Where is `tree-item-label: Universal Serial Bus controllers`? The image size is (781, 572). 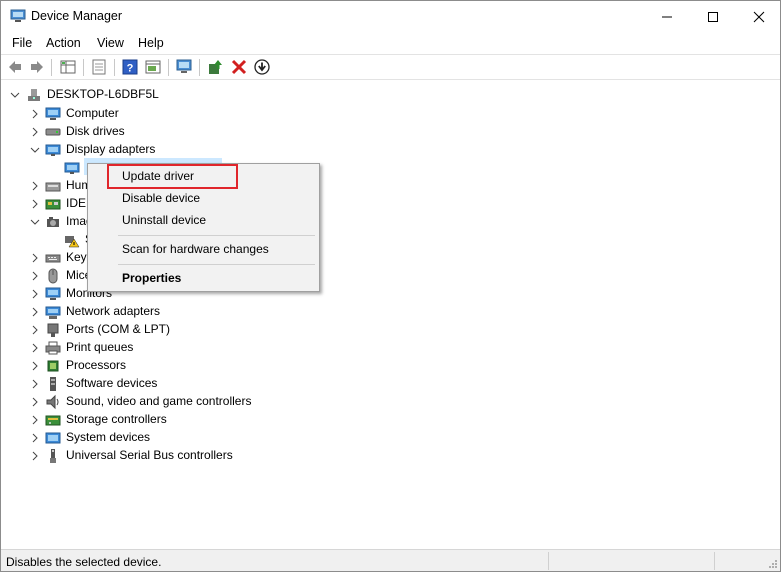
tree-item-label: Universal Serial Bus controllers is located at coordinates (149, 455).